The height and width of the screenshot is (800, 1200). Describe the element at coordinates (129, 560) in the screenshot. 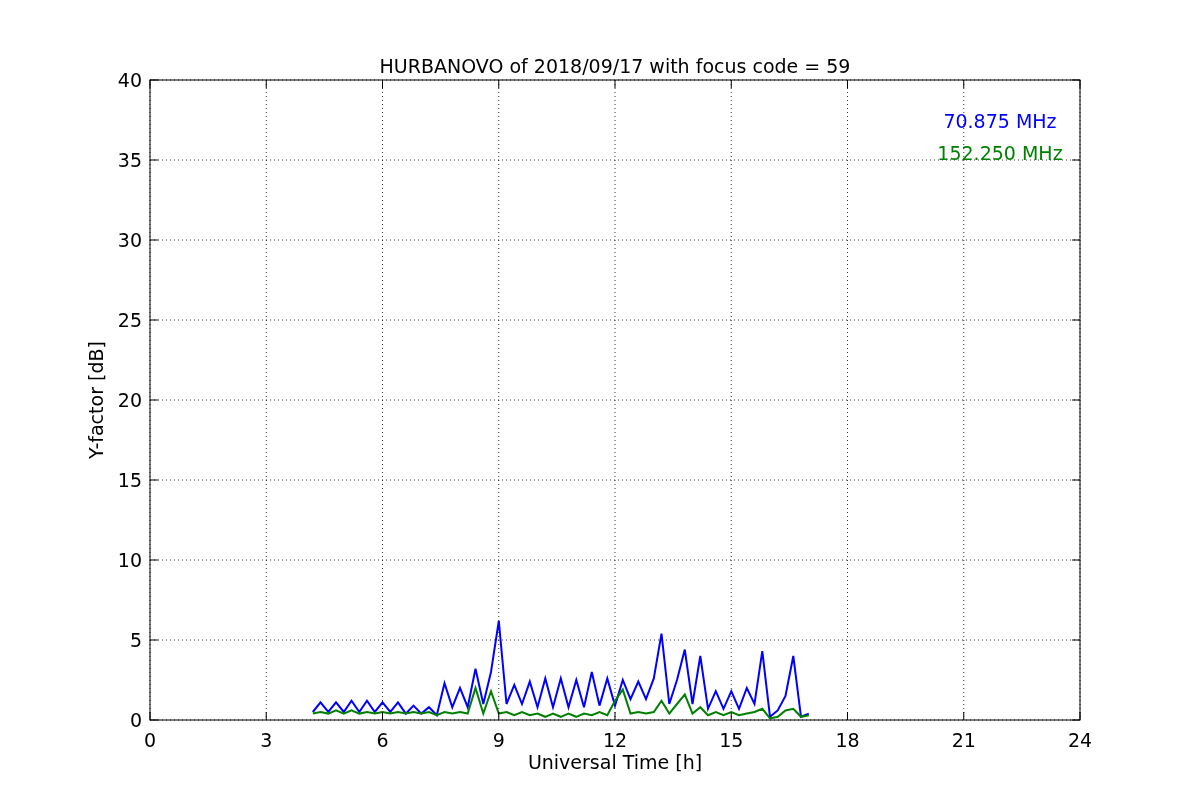

I see `y-tick-label: 10` at that location.